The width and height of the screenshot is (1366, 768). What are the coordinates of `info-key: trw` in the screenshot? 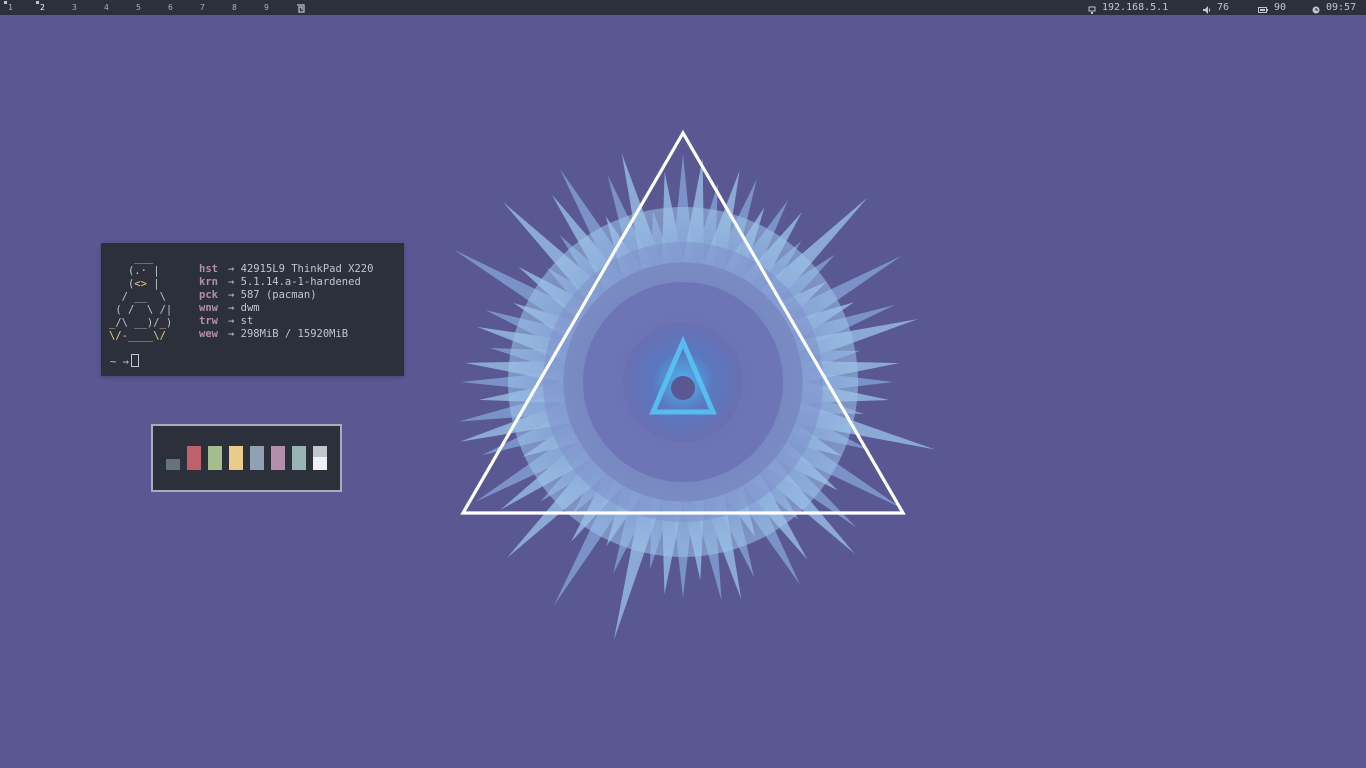 It's located at (208, 321).